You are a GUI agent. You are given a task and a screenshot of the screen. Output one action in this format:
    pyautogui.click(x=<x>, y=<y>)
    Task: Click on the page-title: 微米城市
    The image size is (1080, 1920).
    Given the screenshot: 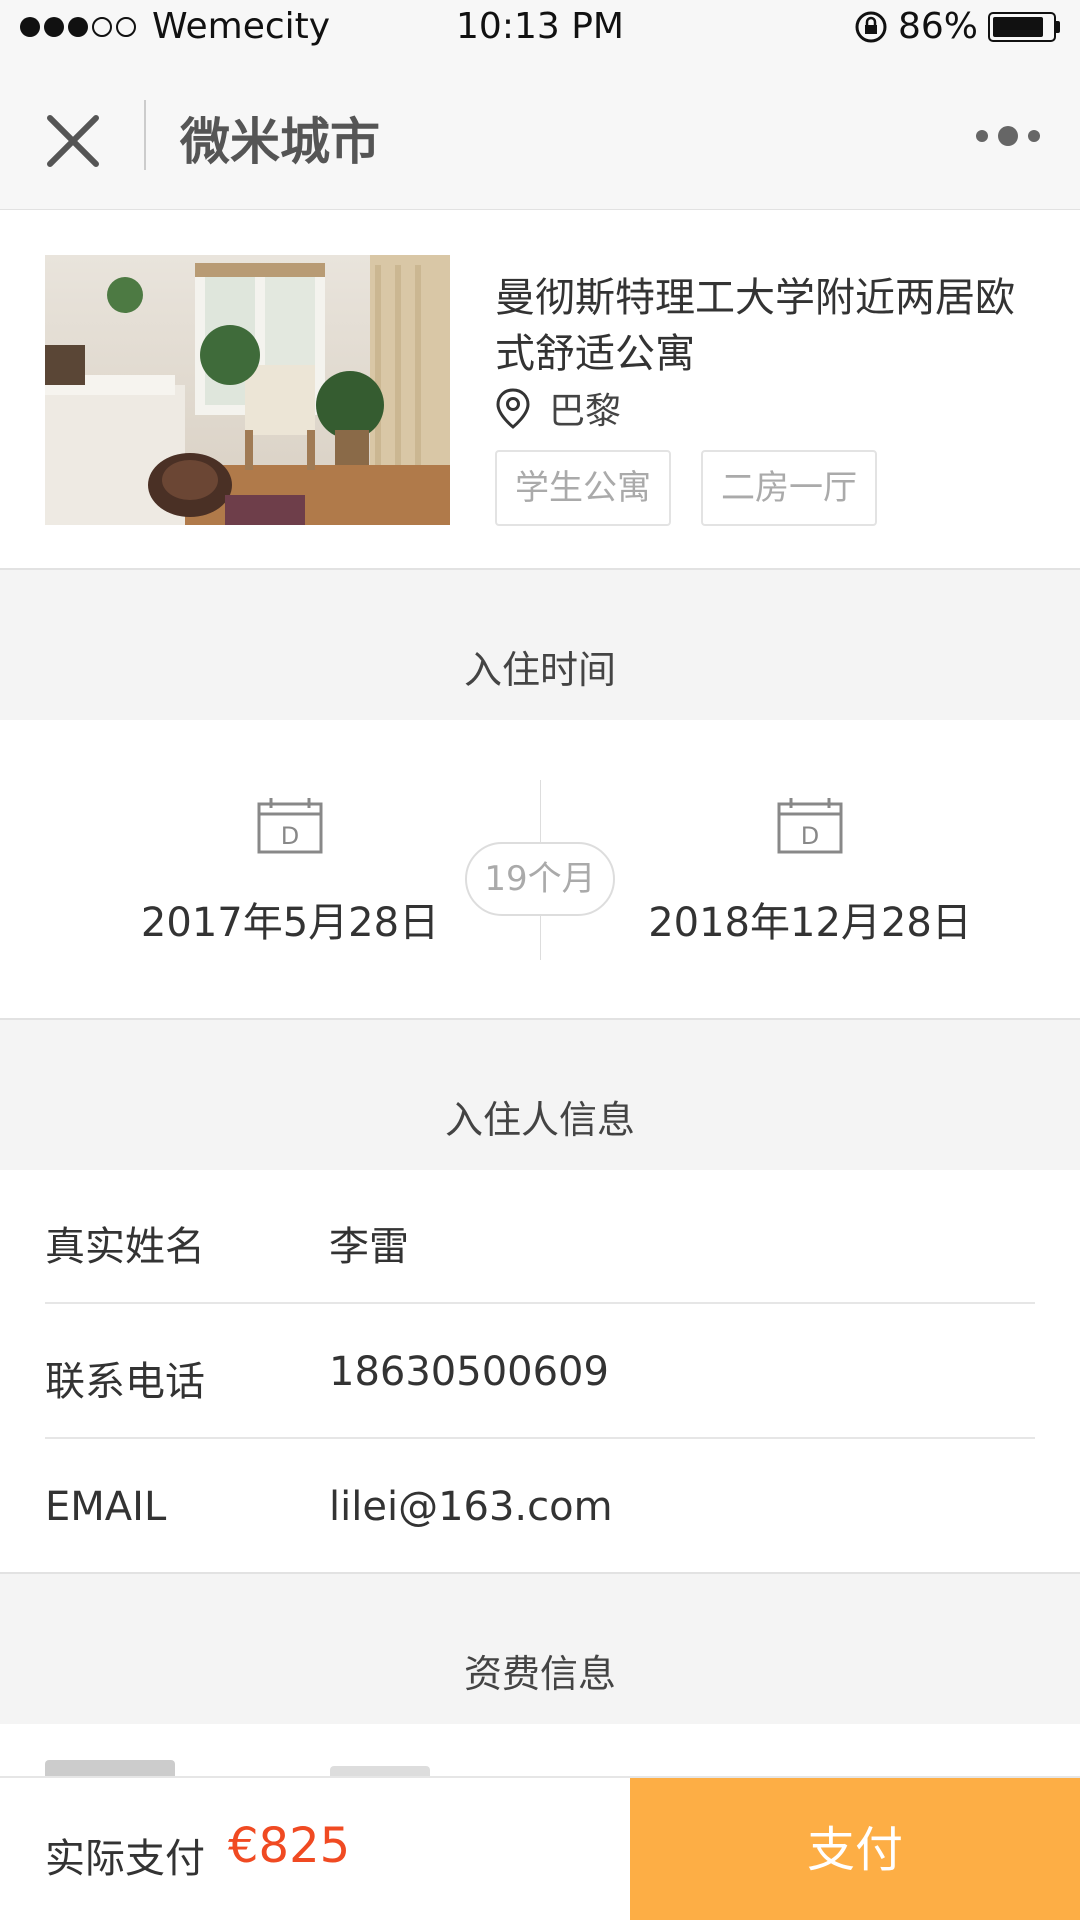 What is the action you would take?
    pyautogui.click(x=280, y=142)
    